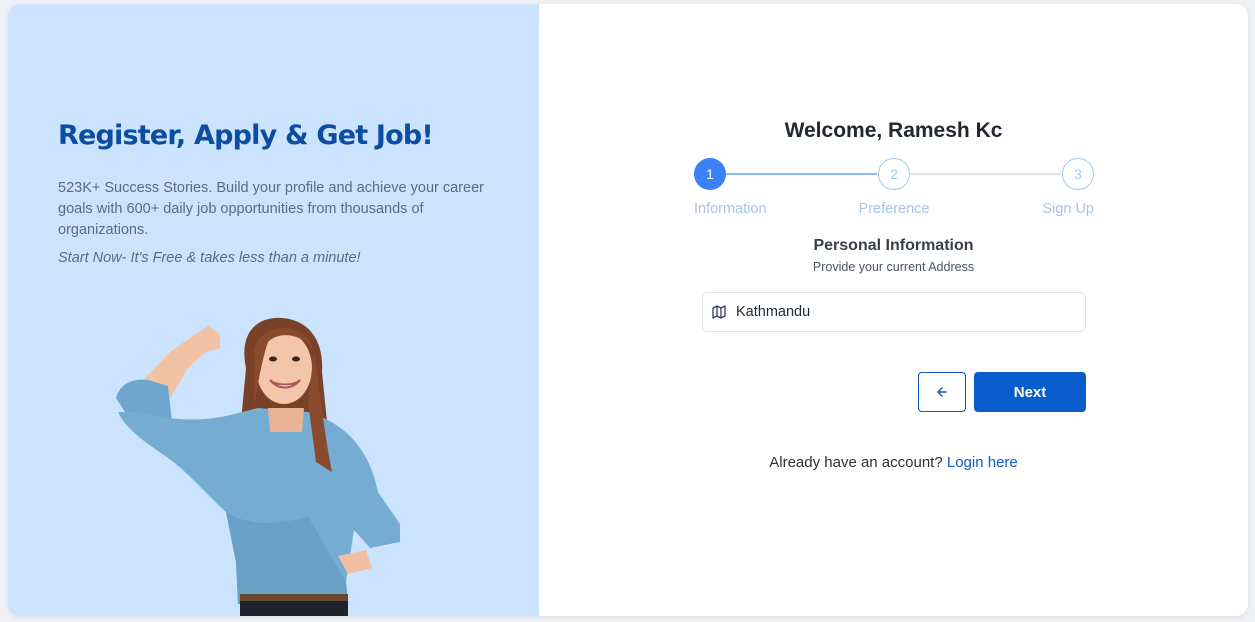  Describe the element at coordinates (894, 174) in the screenshot. I see `step-2-indicator: 2` at that location.